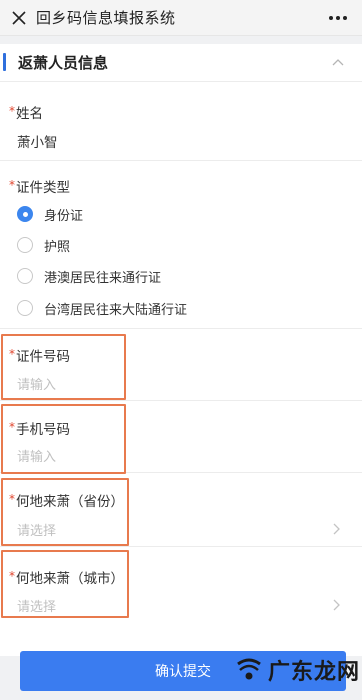 The image size is (362, 700). I want to click on radio-option-id-card: 身份证, so click(50, 214).